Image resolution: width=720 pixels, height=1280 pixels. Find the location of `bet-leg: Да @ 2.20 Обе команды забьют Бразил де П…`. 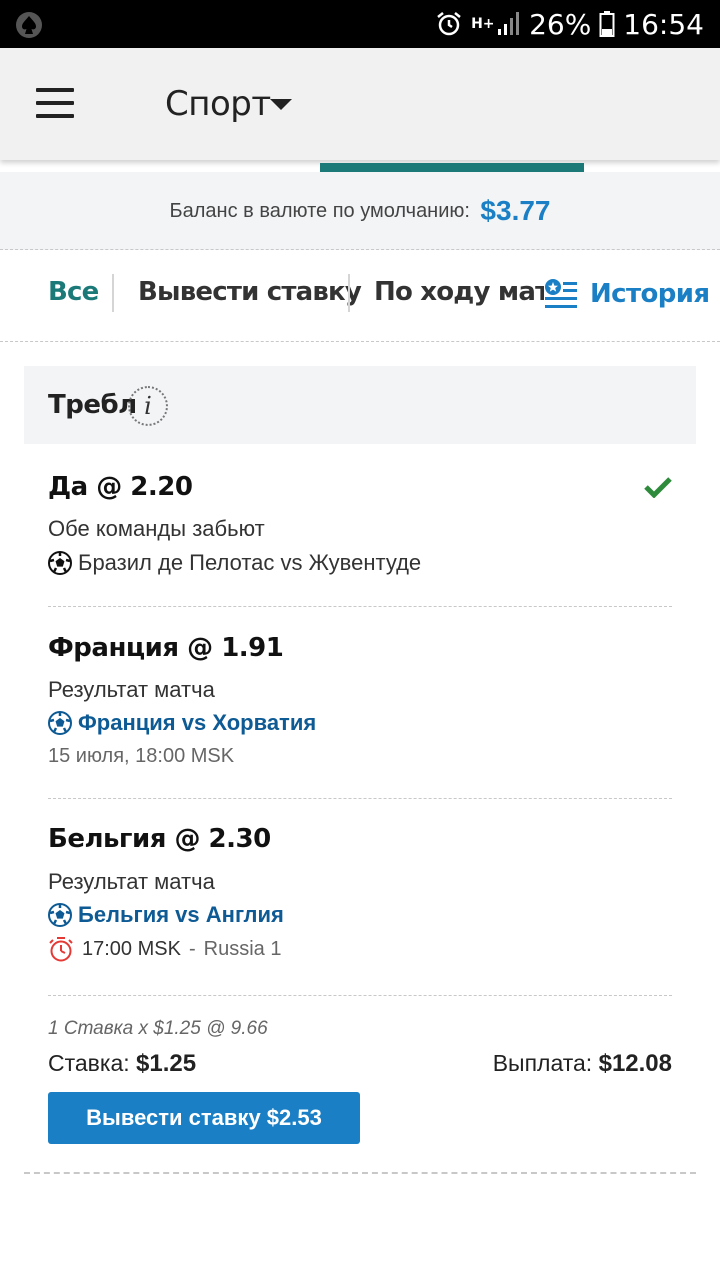

bet-leg: Да @ 2.20 Обе команды забьют Бразил де П… is located at coordinates (360, 525).